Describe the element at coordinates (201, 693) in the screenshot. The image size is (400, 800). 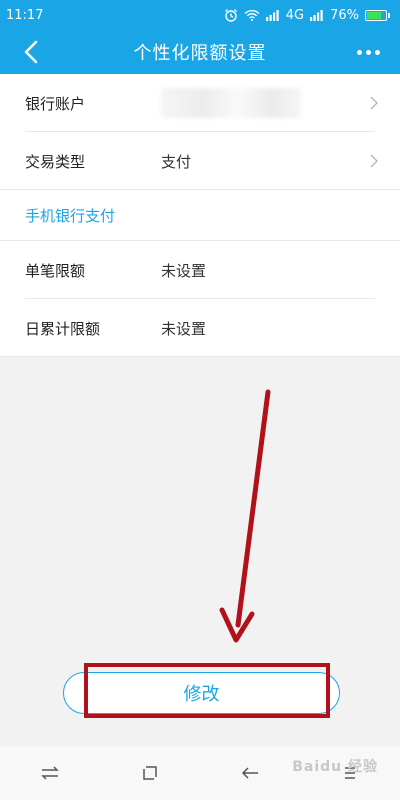
I see `modify-button: 修改` at that location.